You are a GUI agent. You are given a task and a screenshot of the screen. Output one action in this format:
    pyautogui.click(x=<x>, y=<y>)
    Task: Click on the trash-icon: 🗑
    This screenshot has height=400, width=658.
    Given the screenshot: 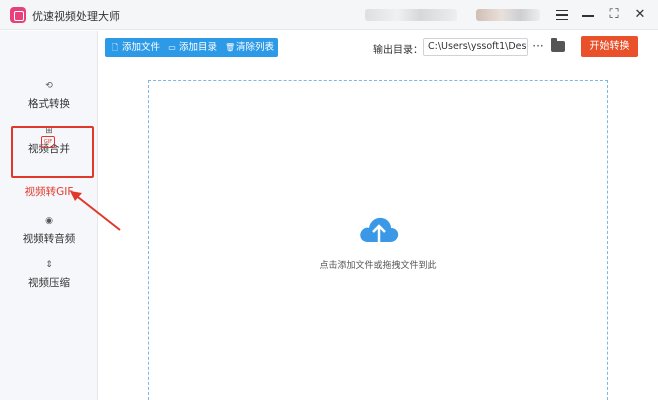 What is the action you would take?
    pyautogui.click(x=230, y=47)
    